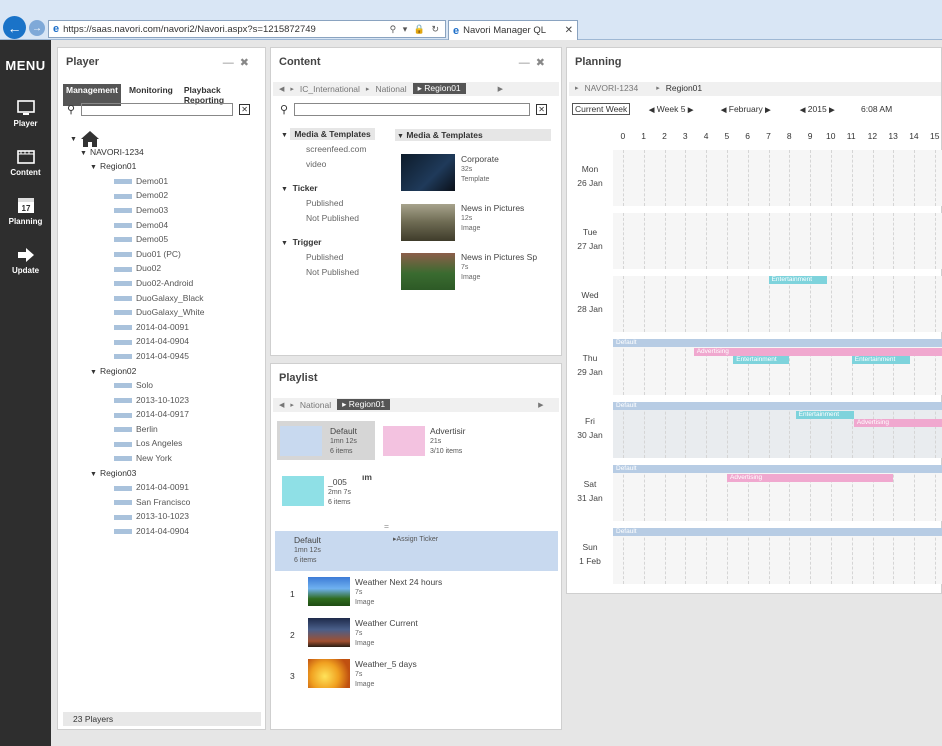  Describe the element at coordinates (398, 582) in the screenshot. I see `playlist-item-title: Weather Next 24 hours` at that location.